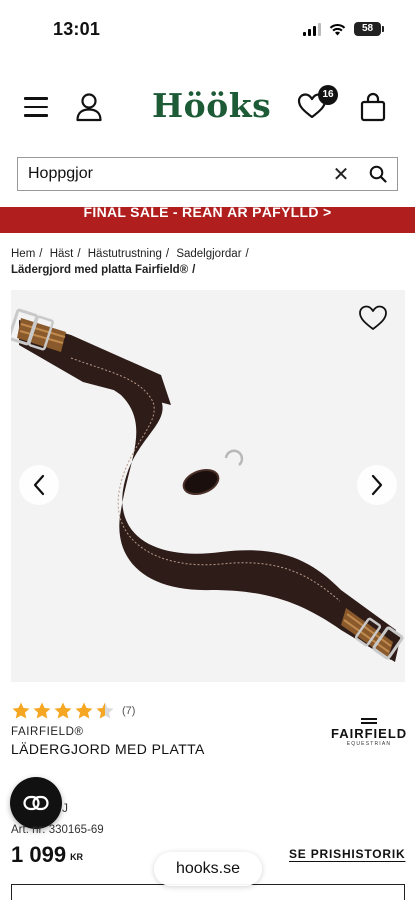 Image resolution: width=415 pixels, height=900 pixels. I want to click on partial-text: J, so click(65, 808).